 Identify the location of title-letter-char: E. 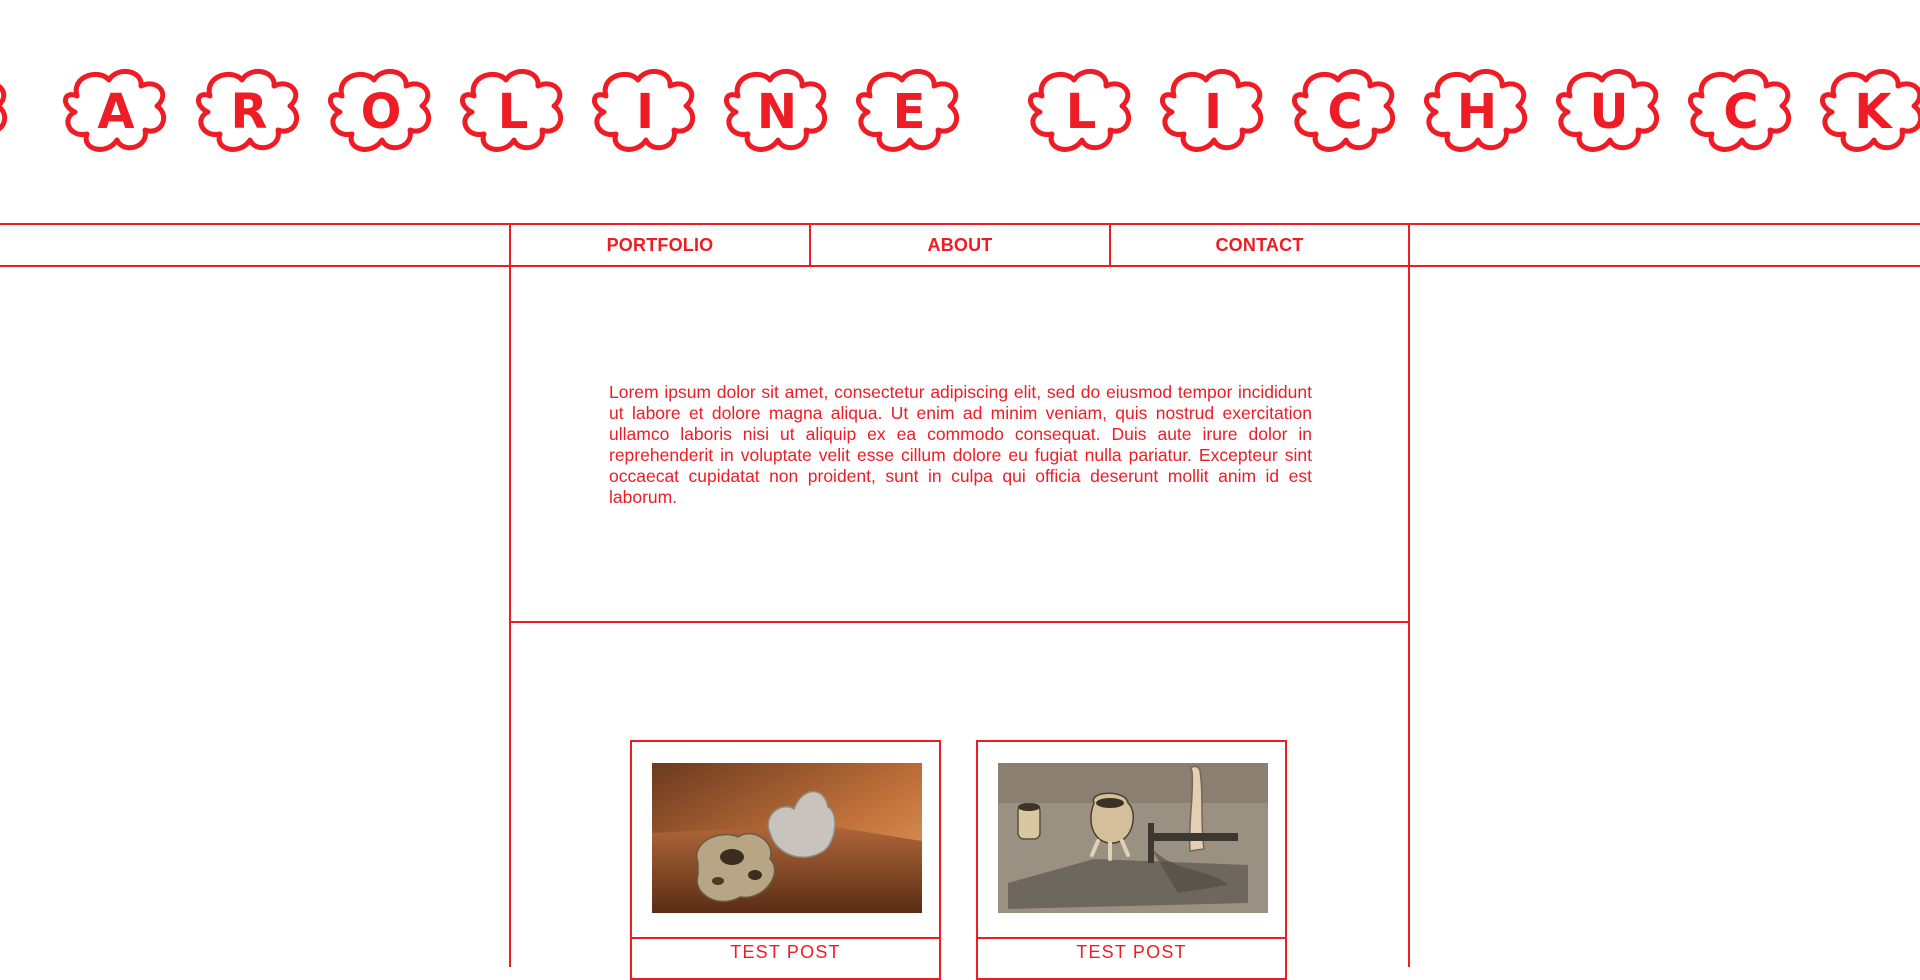
(909, 112).